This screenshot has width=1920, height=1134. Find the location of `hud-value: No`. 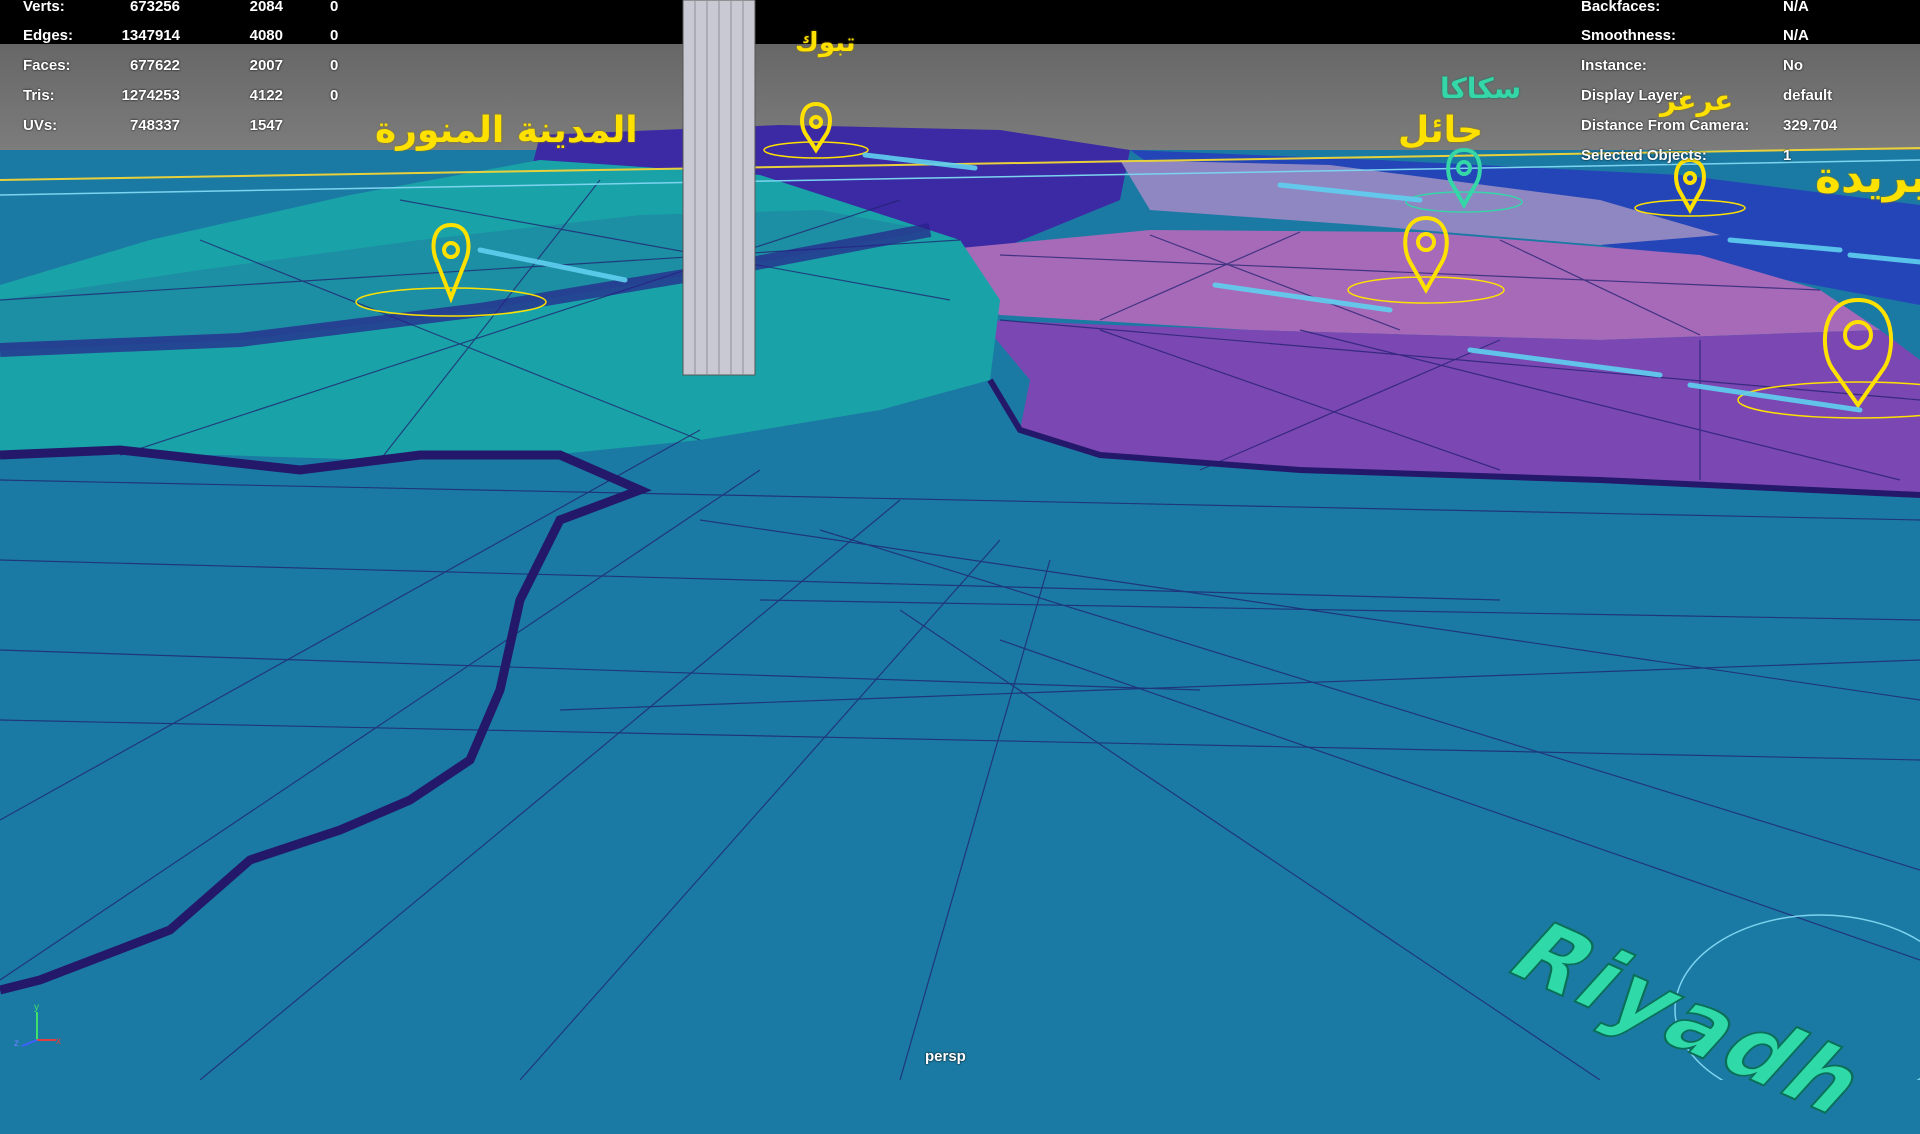

hud-value: No is located at coordinates (1793, 65).